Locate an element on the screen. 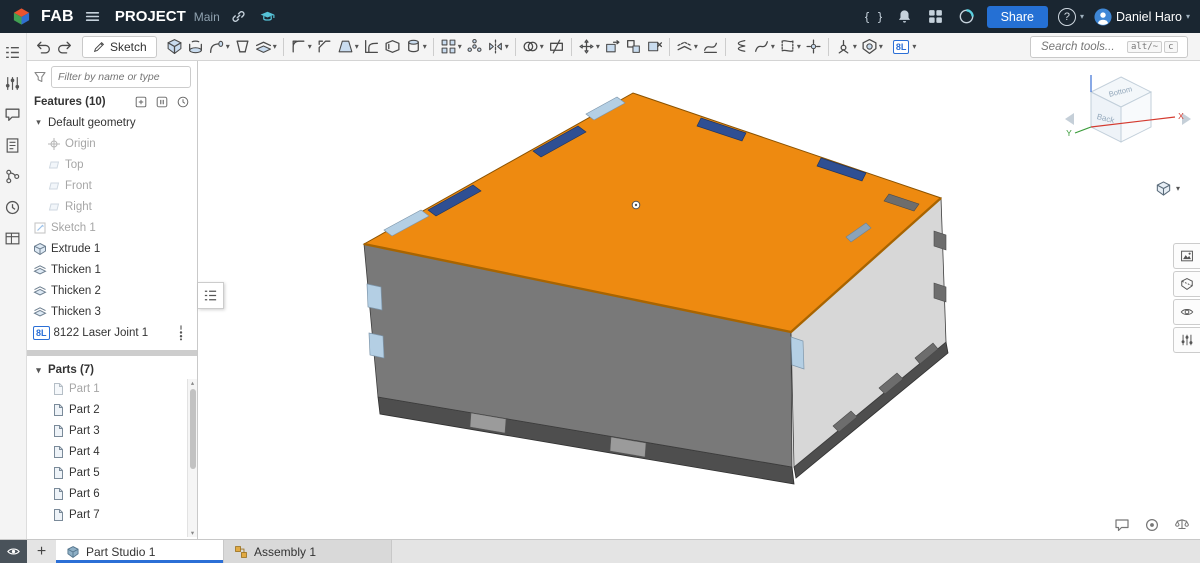  help-menu-button: ? ▾ is located at coordinates (1070, 16).